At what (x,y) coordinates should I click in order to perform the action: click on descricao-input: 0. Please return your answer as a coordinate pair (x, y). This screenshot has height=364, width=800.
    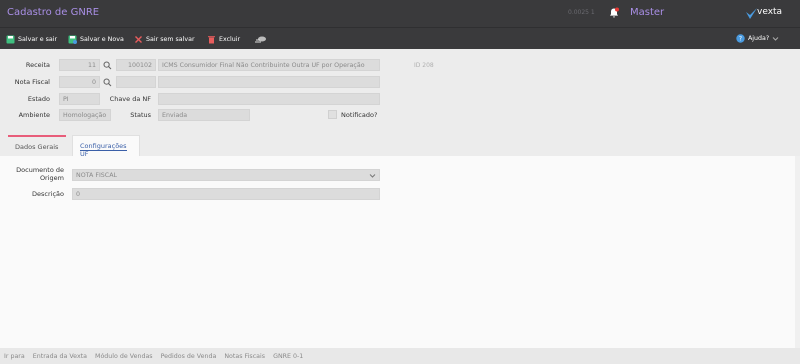
    Looking at the image, I should click on (226, 194).